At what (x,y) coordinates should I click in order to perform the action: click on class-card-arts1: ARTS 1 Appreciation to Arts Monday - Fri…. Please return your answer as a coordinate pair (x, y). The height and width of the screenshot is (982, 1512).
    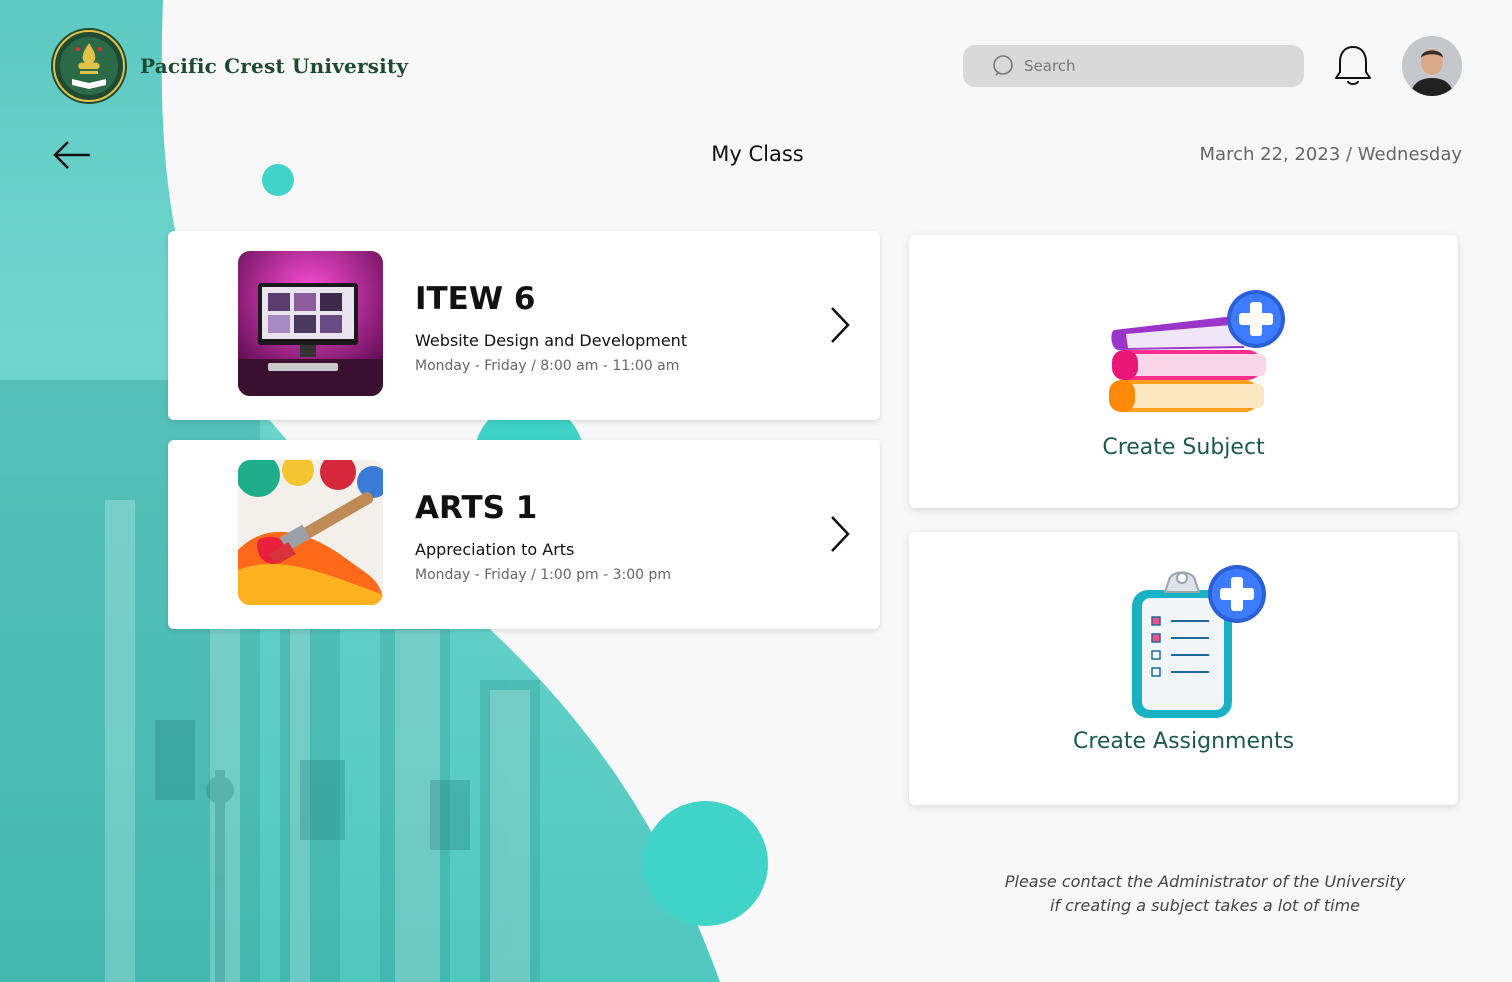
    Looking at the image, I should click on (524, 534).